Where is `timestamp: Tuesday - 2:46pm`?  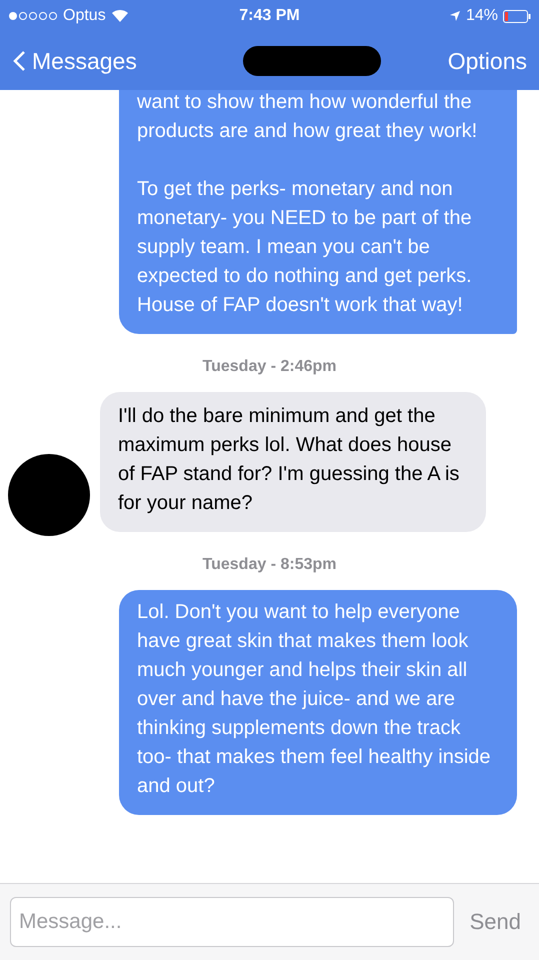
timestamp: Tuesday - 2:46pm is located at coordinates (270, 367).